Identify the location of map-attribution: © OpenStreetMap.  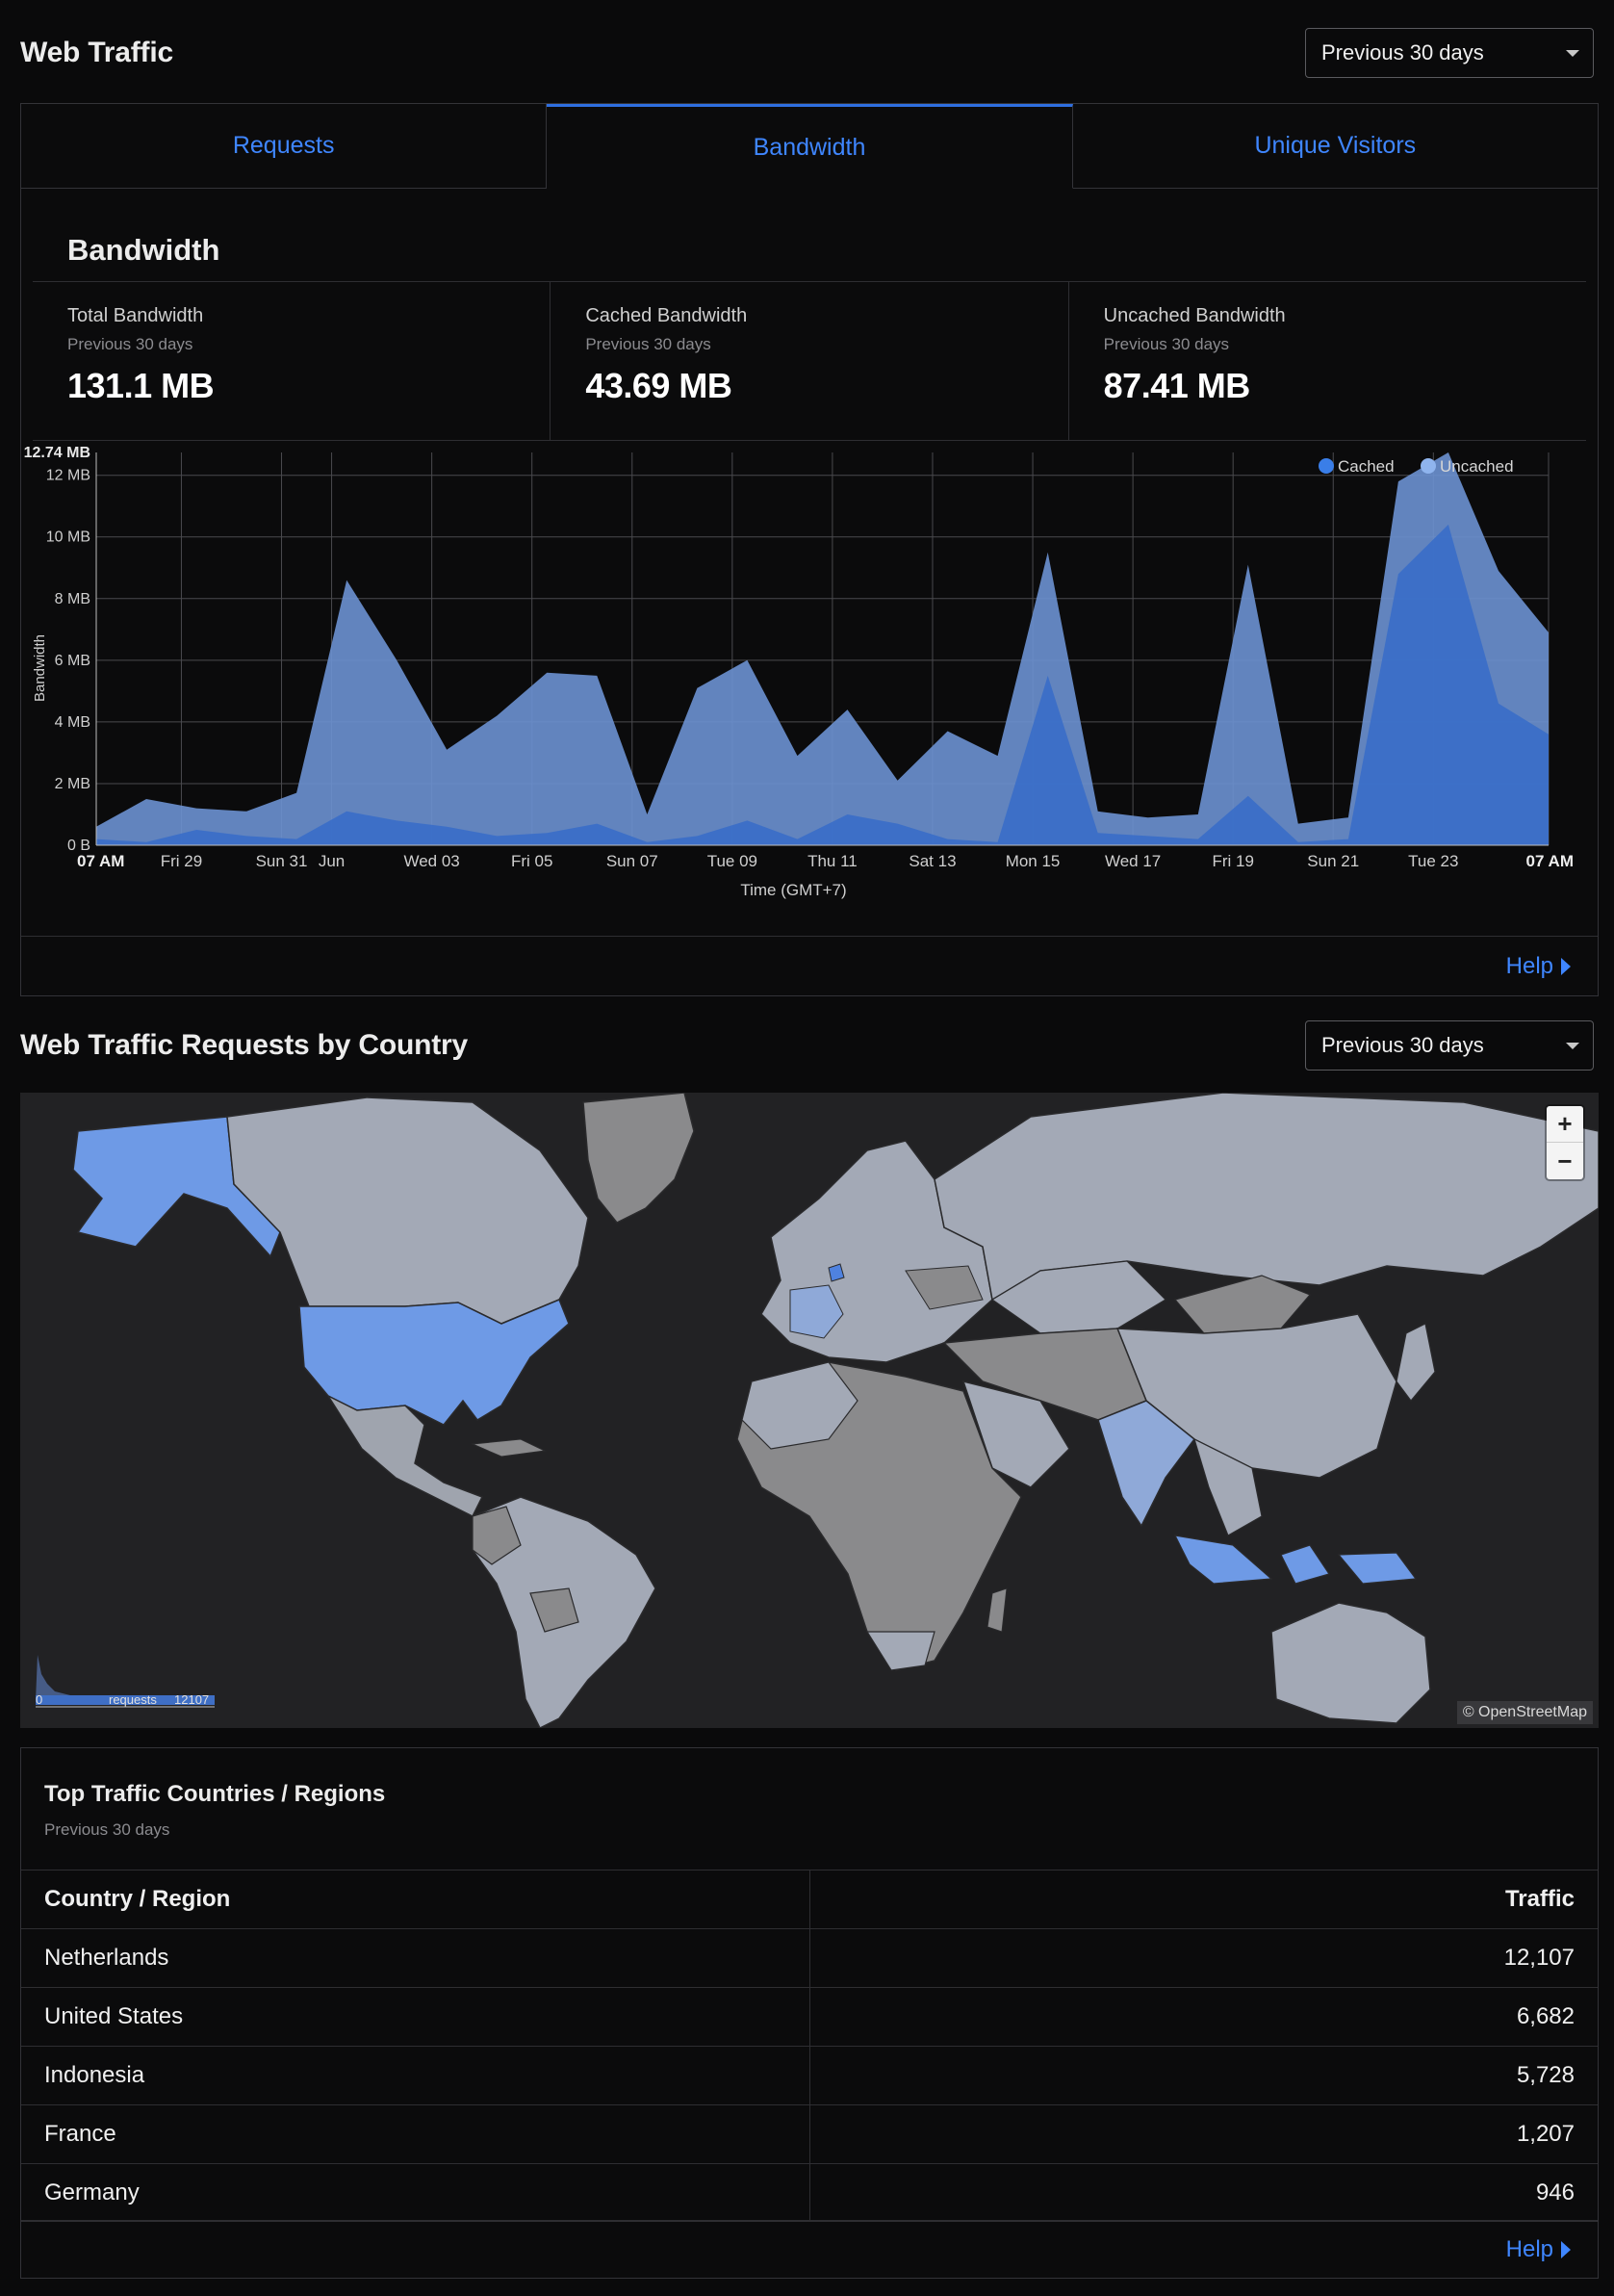
(1525, 1712).